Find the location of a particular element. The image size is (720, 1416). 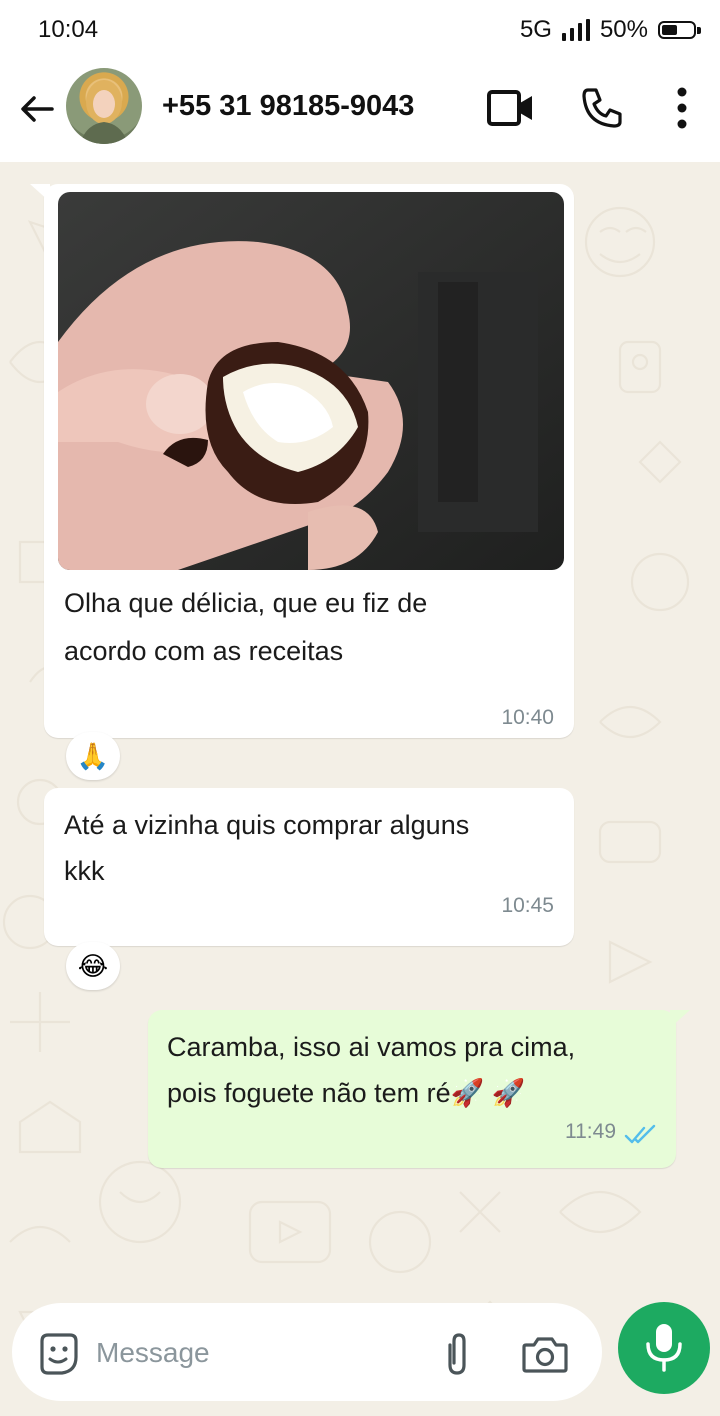

message-input: Message is located at coordinates (153, 1353).